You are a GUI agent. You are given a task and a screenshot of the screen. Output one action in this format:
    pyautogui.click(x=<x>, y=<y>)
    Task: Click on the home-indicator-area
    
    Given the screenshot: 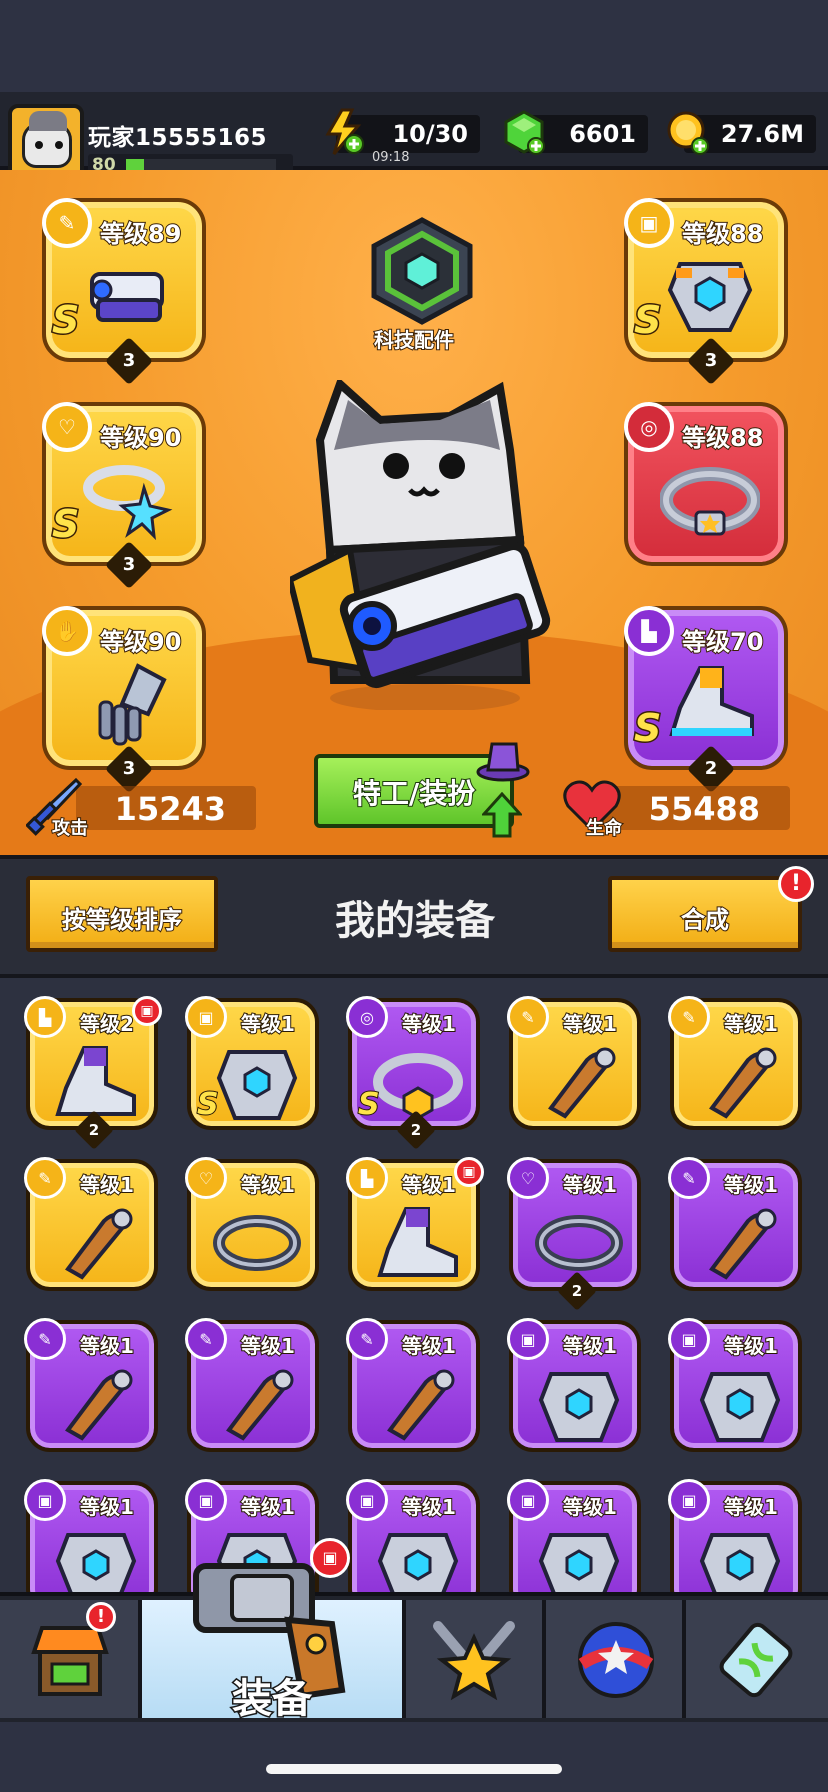 What is the action you would take?
    pyautogui.click(x=414, y=1757)
    